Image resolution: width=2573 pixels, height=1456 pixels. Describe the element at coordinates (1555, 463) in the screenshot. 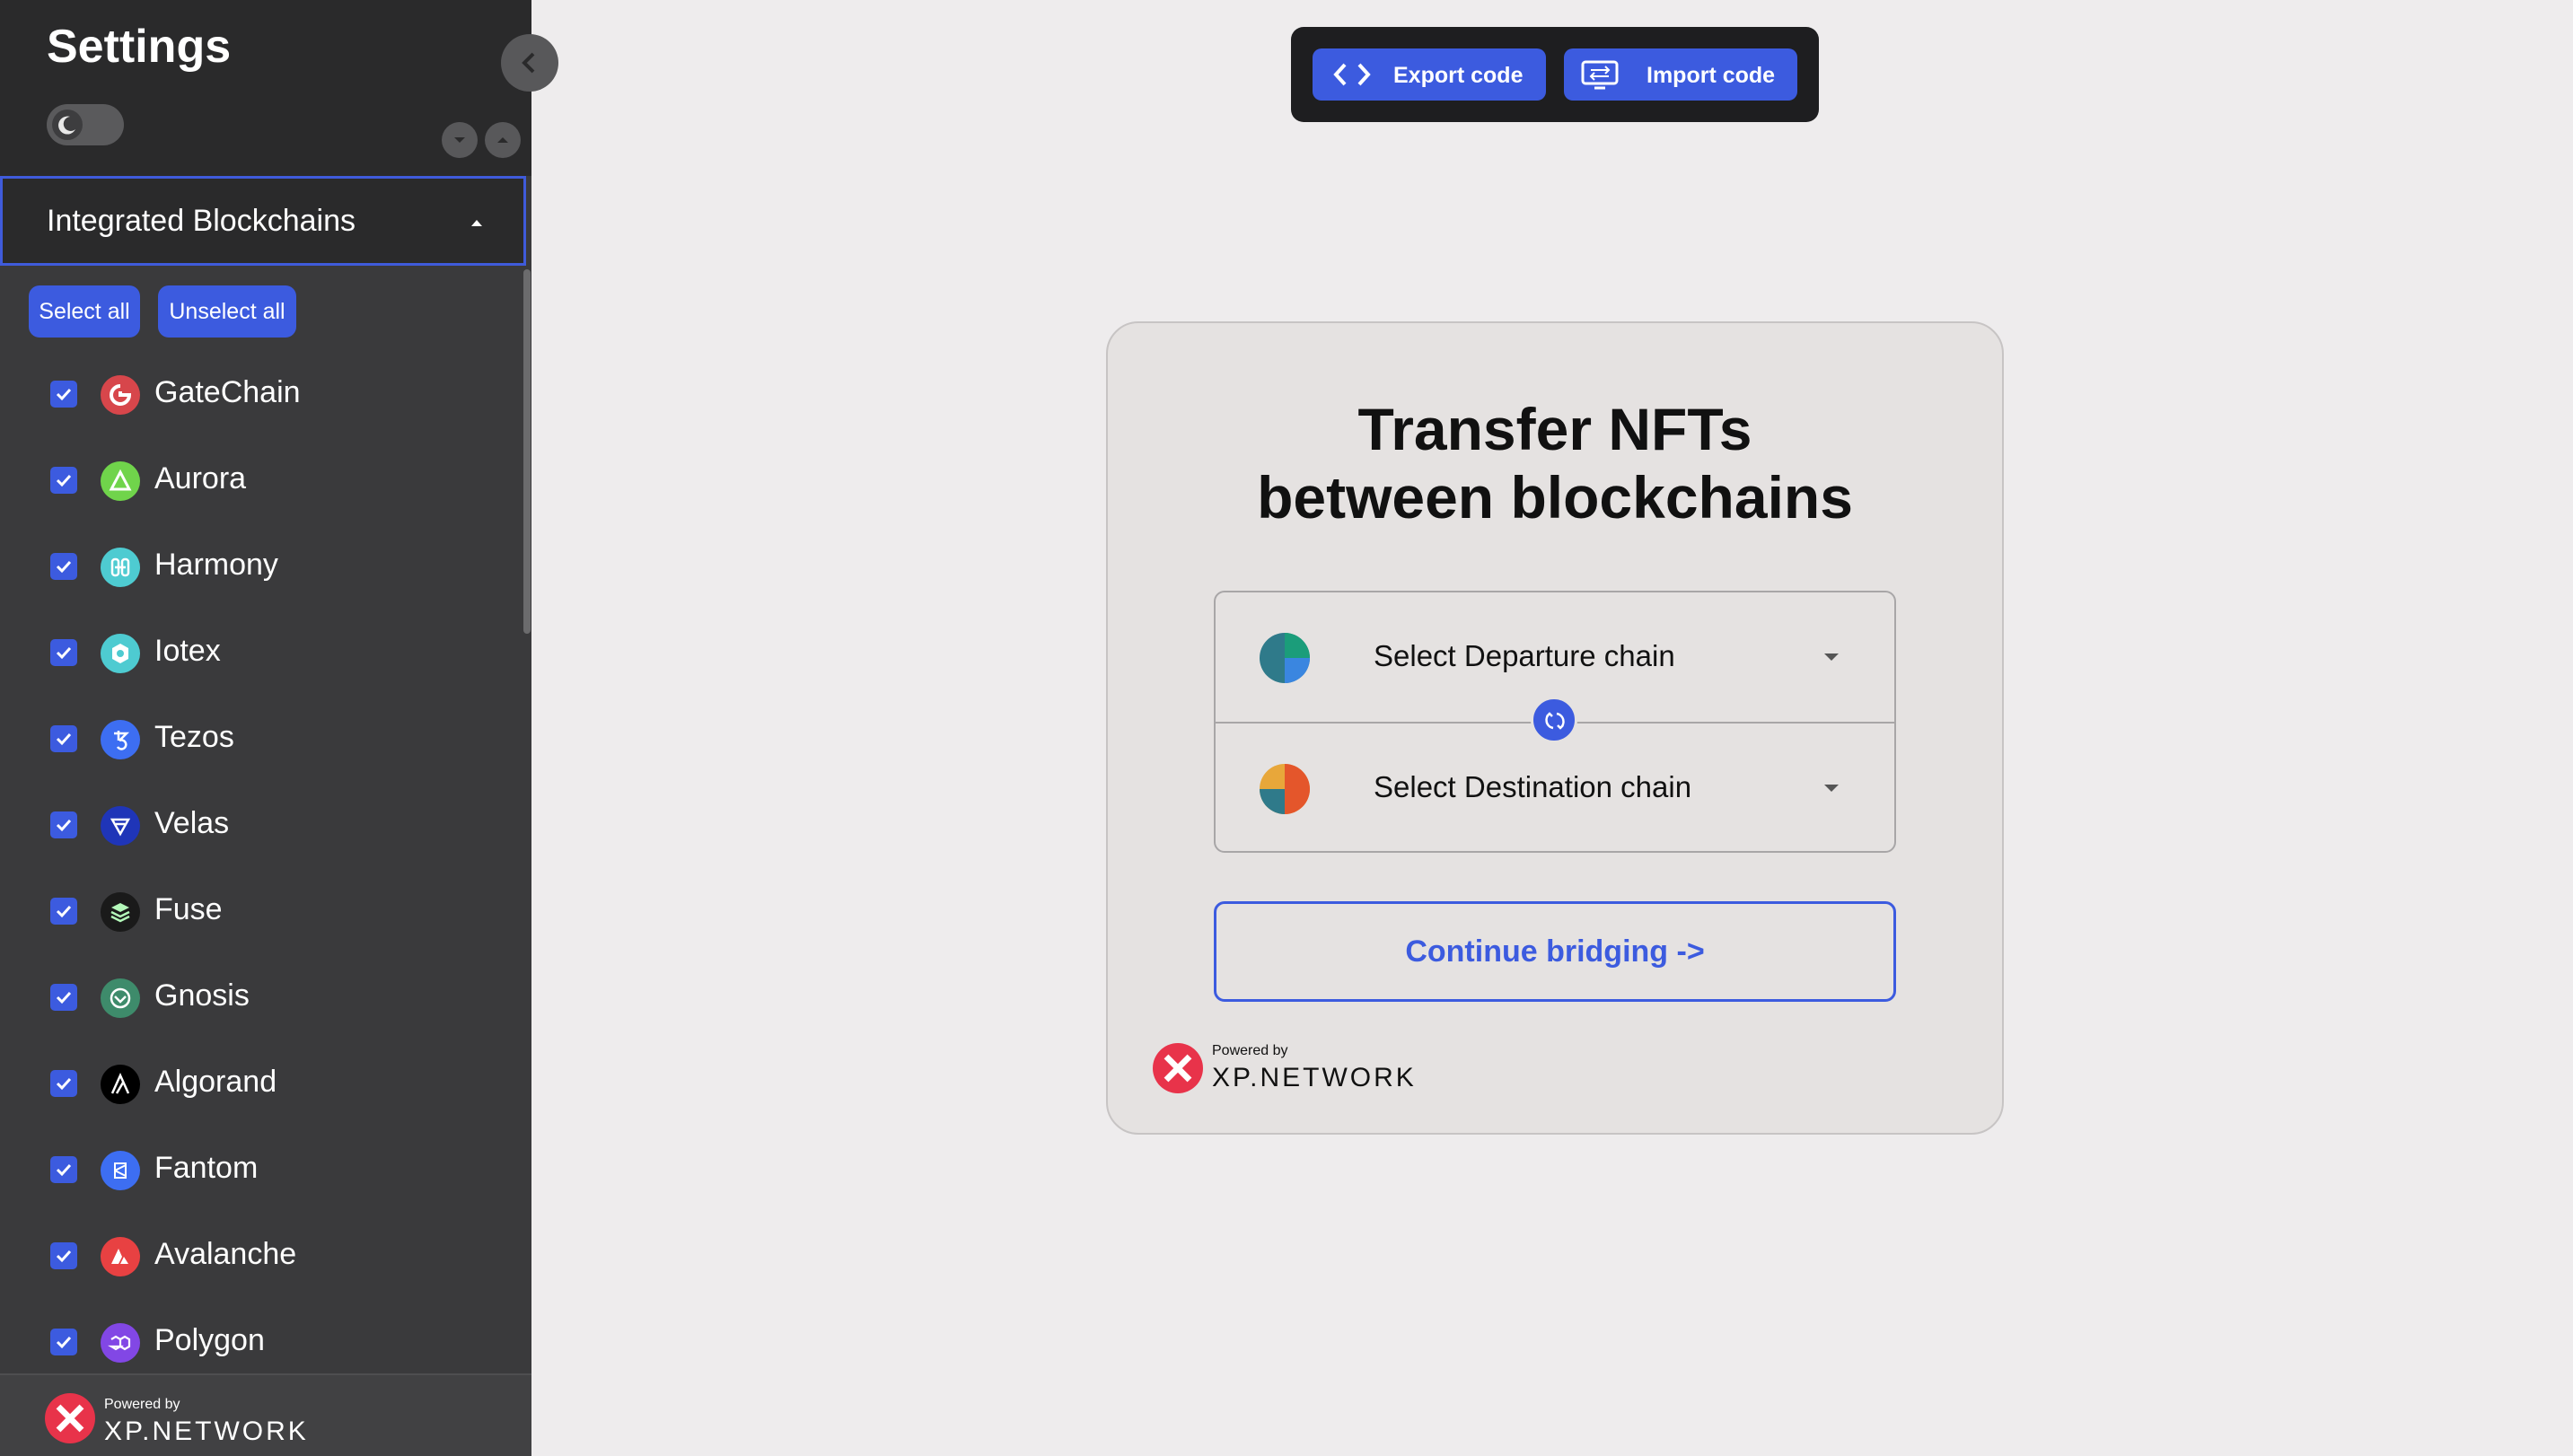

I see `card-title: Transfer NFTs between blockchains` at that location.